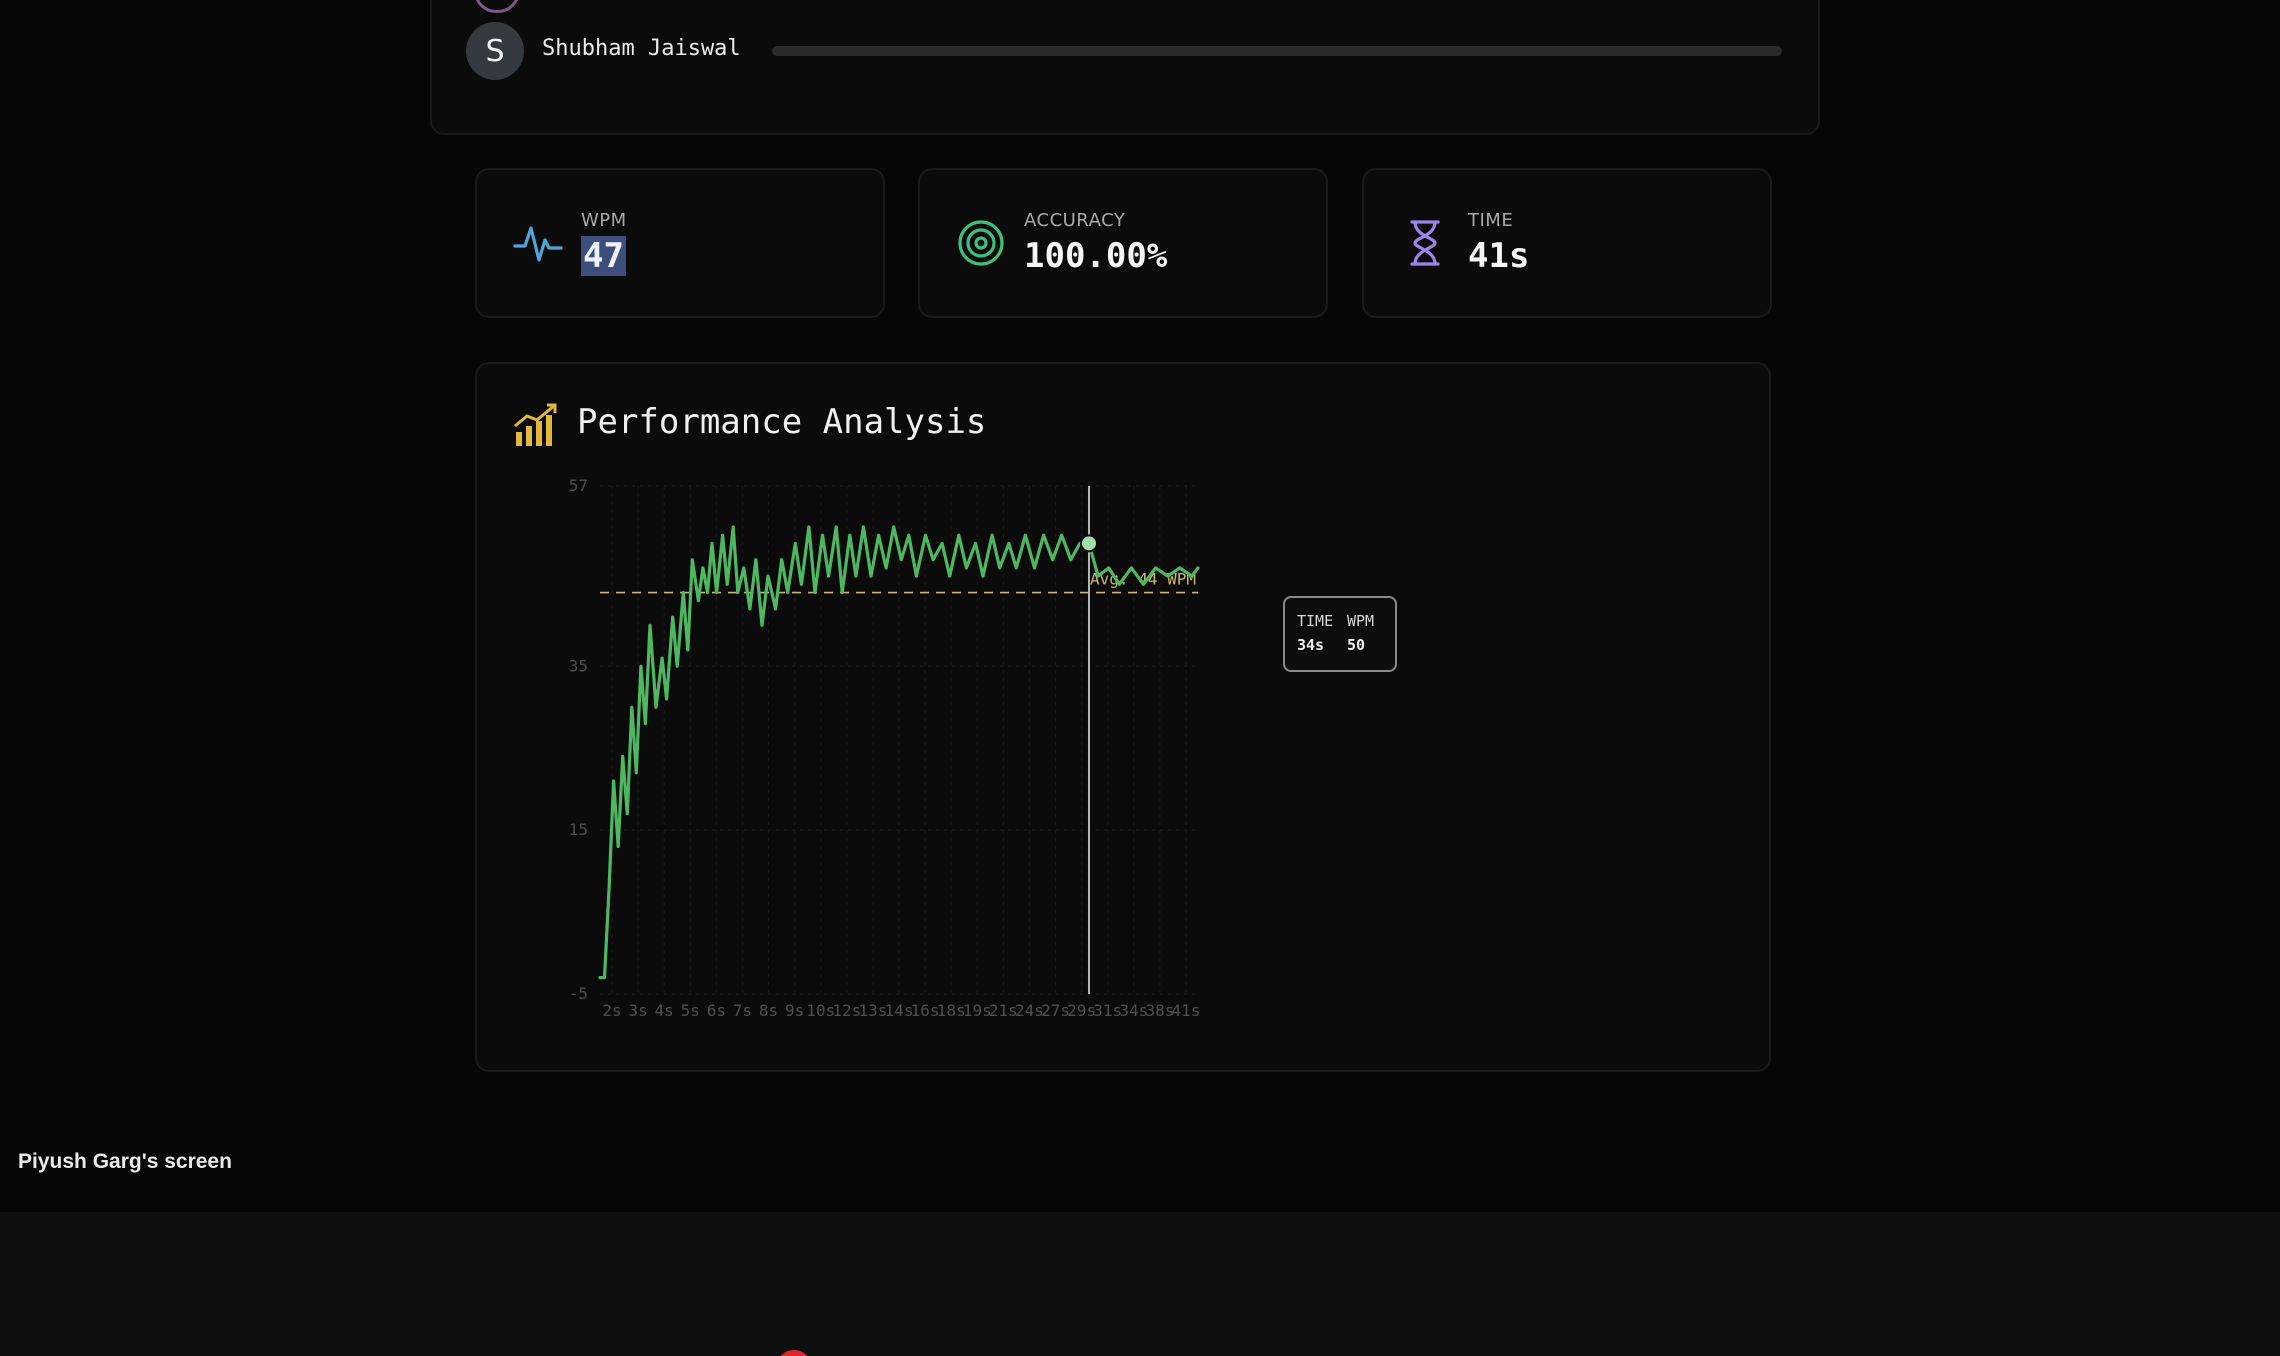  What do you see at coordinates (872, 1010) in the screenshot?
I see `x-tick-label: 13s` at bounding box center [872, 1010].